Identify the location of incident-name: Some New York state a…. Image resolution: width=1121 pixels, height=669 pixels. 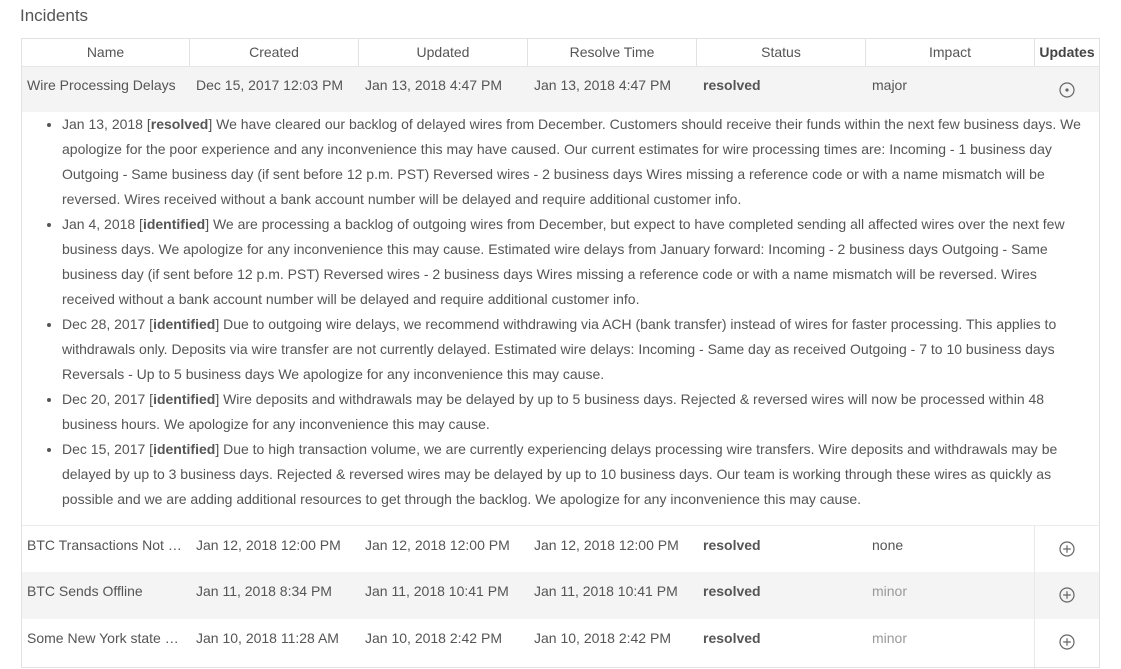
(104, 644).